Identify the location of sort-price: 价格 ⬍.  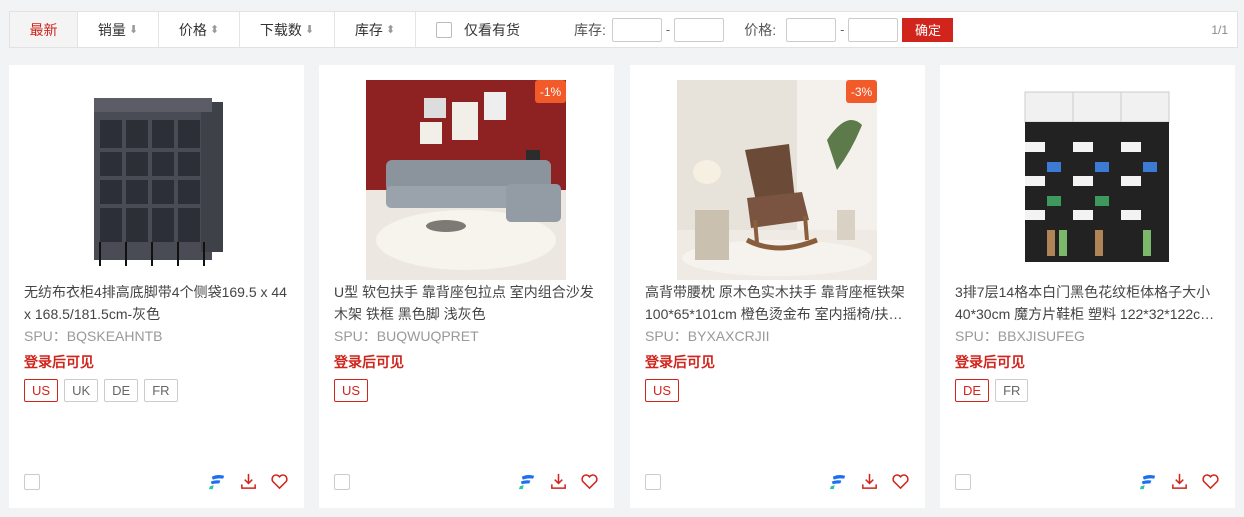
(199, 29).